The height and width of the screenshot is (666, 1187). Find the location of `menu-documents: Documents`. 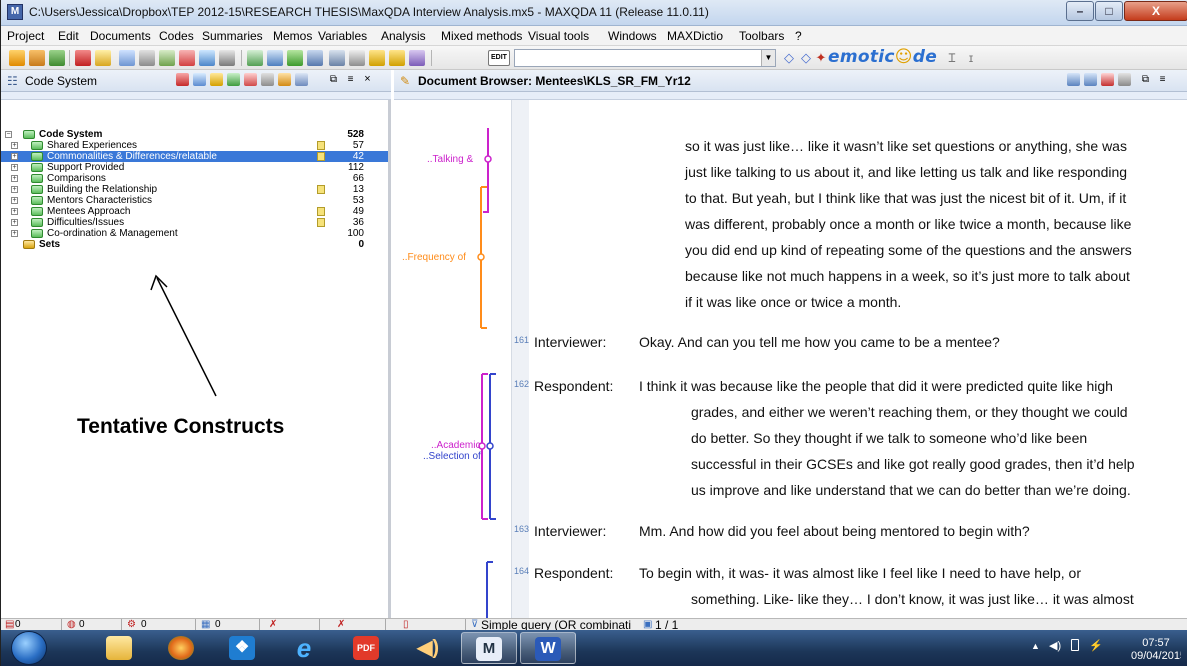

menu-documents: Documents is located at coordinates (120, 36).